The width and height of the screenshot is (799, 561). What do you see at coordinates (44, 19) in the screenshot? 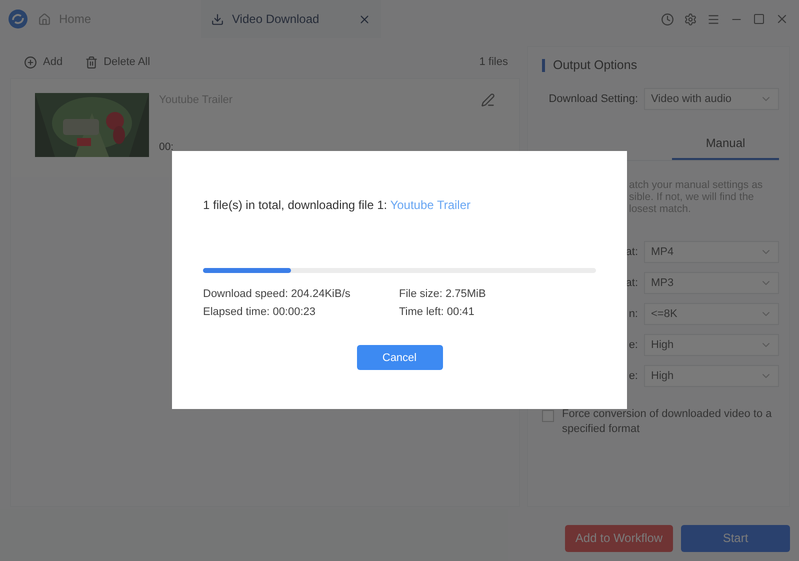
I see `home-icon` at bounding box center [44, 19].